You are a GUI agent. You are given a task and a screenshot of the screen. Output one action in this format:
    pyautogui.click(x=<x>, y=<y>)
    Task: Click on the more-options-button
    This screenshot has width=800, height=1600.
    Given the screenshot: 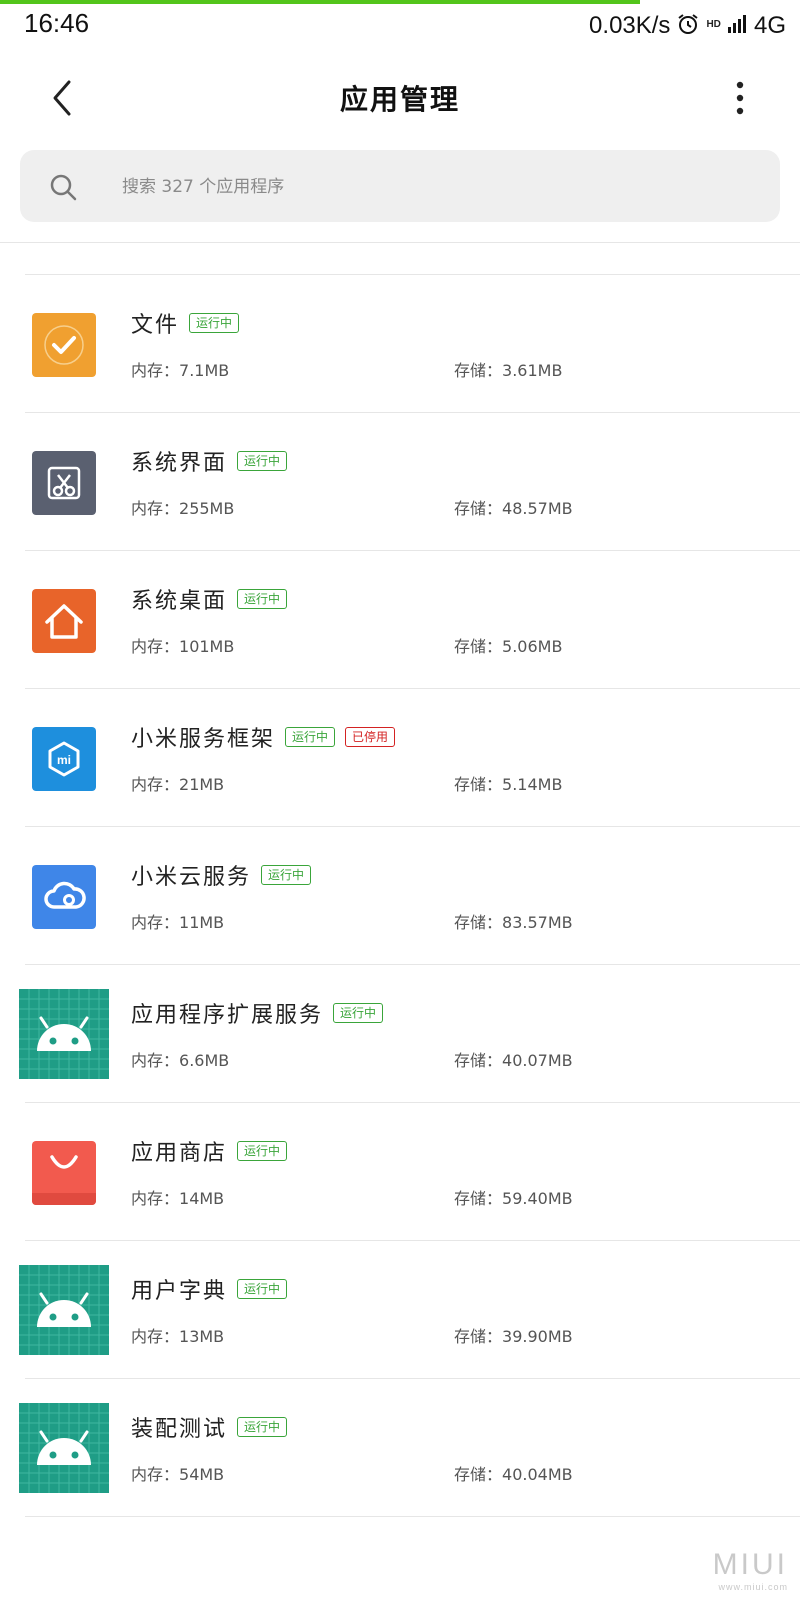 What is the action you would take?
    pyautogui.click(x=740, y=98)
    